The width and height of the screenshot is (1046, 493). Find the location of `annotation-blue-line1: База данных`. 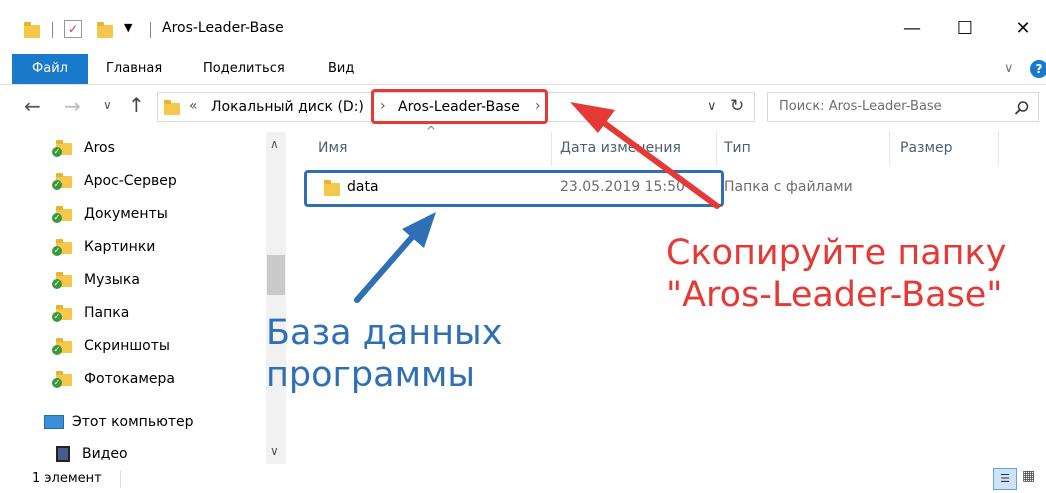

annotation-blue-line1: База данных is located at coordinates (384, 333).